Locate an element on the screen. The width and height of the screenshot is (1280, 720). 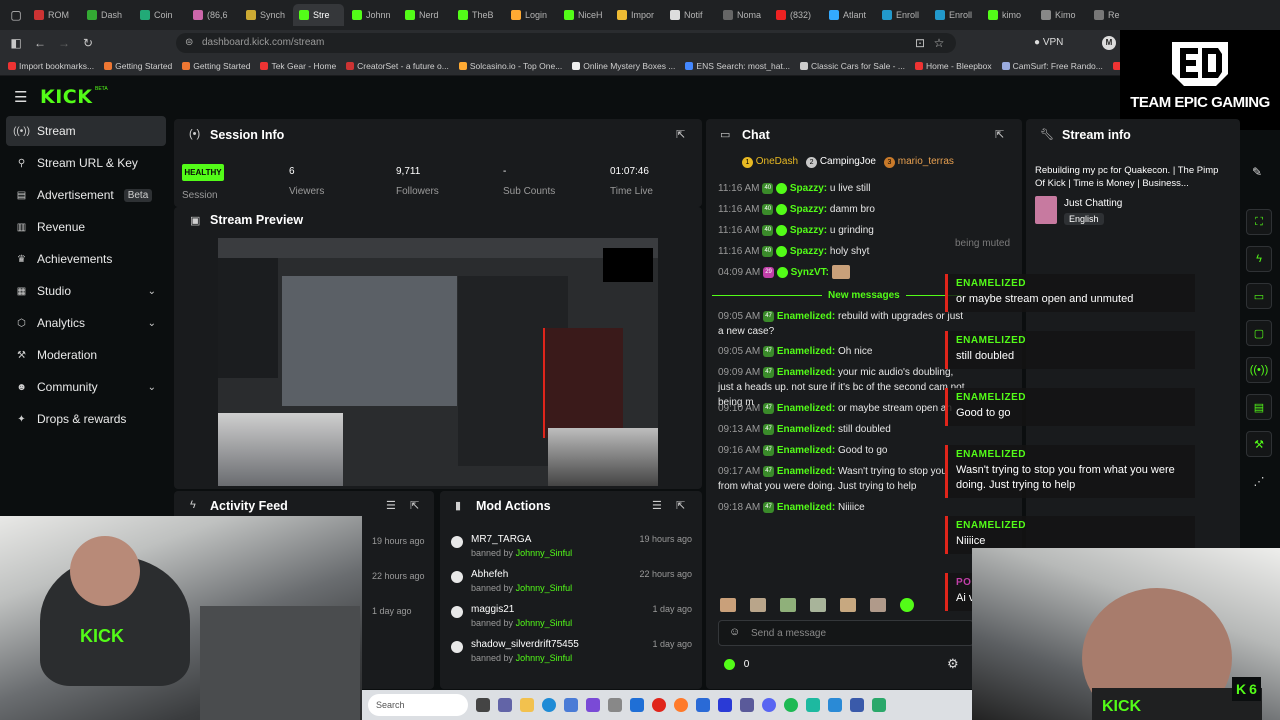
card-icon: ▭ is located at coordinates (1259, 296).